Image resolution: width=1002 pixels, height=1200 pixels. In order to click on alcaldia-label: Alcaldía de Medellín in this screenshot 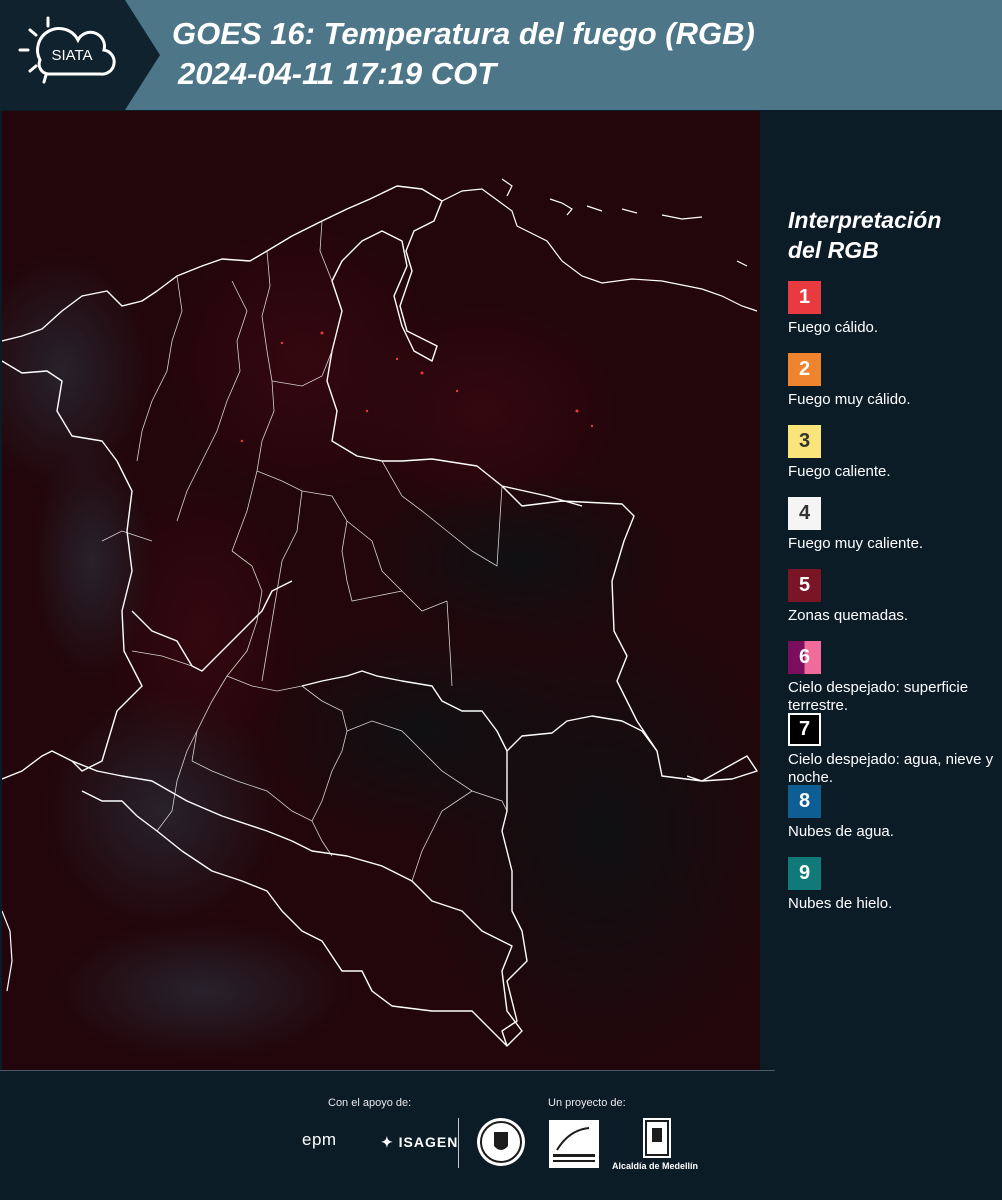, I will do `click(655, 1166)`.